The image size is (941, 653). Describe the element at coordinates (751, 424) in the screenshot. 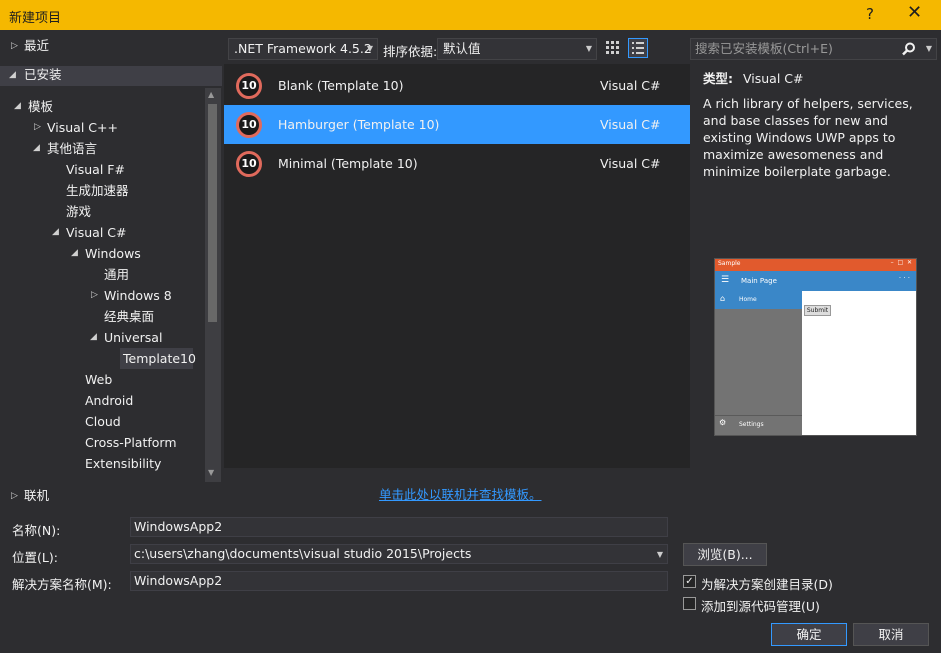

I see `preview-nav-settings: Settings` at that location.